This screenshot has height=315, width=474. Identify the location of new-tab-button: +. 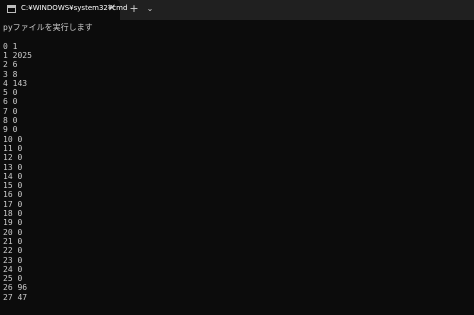
(134, 9).